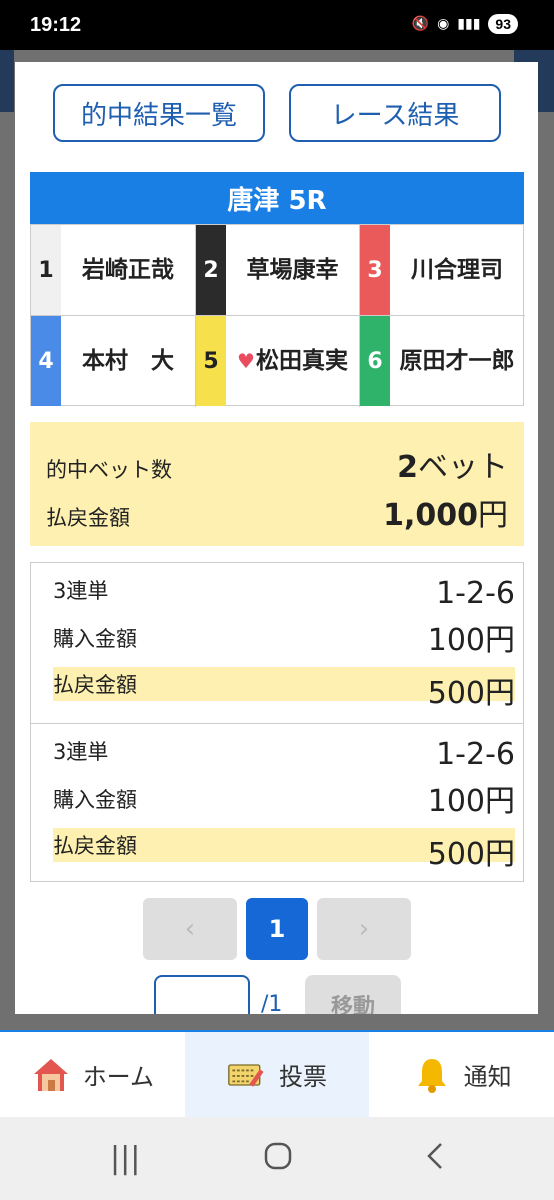  I want to click on racer-cell-6: 6 原田才一郎, so click(442, 361).